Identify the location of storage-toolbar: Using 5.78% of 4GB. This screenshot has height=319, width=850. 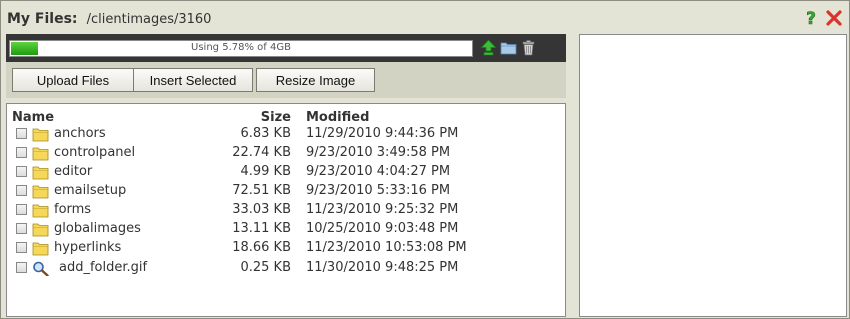
(286, 48).